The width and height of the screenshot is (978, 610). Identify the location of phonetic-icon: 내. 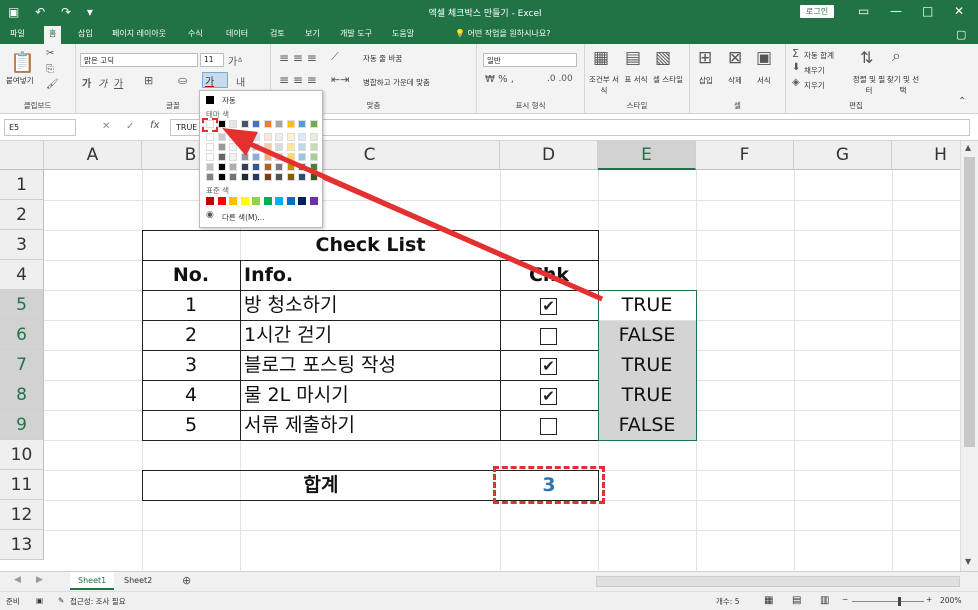
(240, 81).